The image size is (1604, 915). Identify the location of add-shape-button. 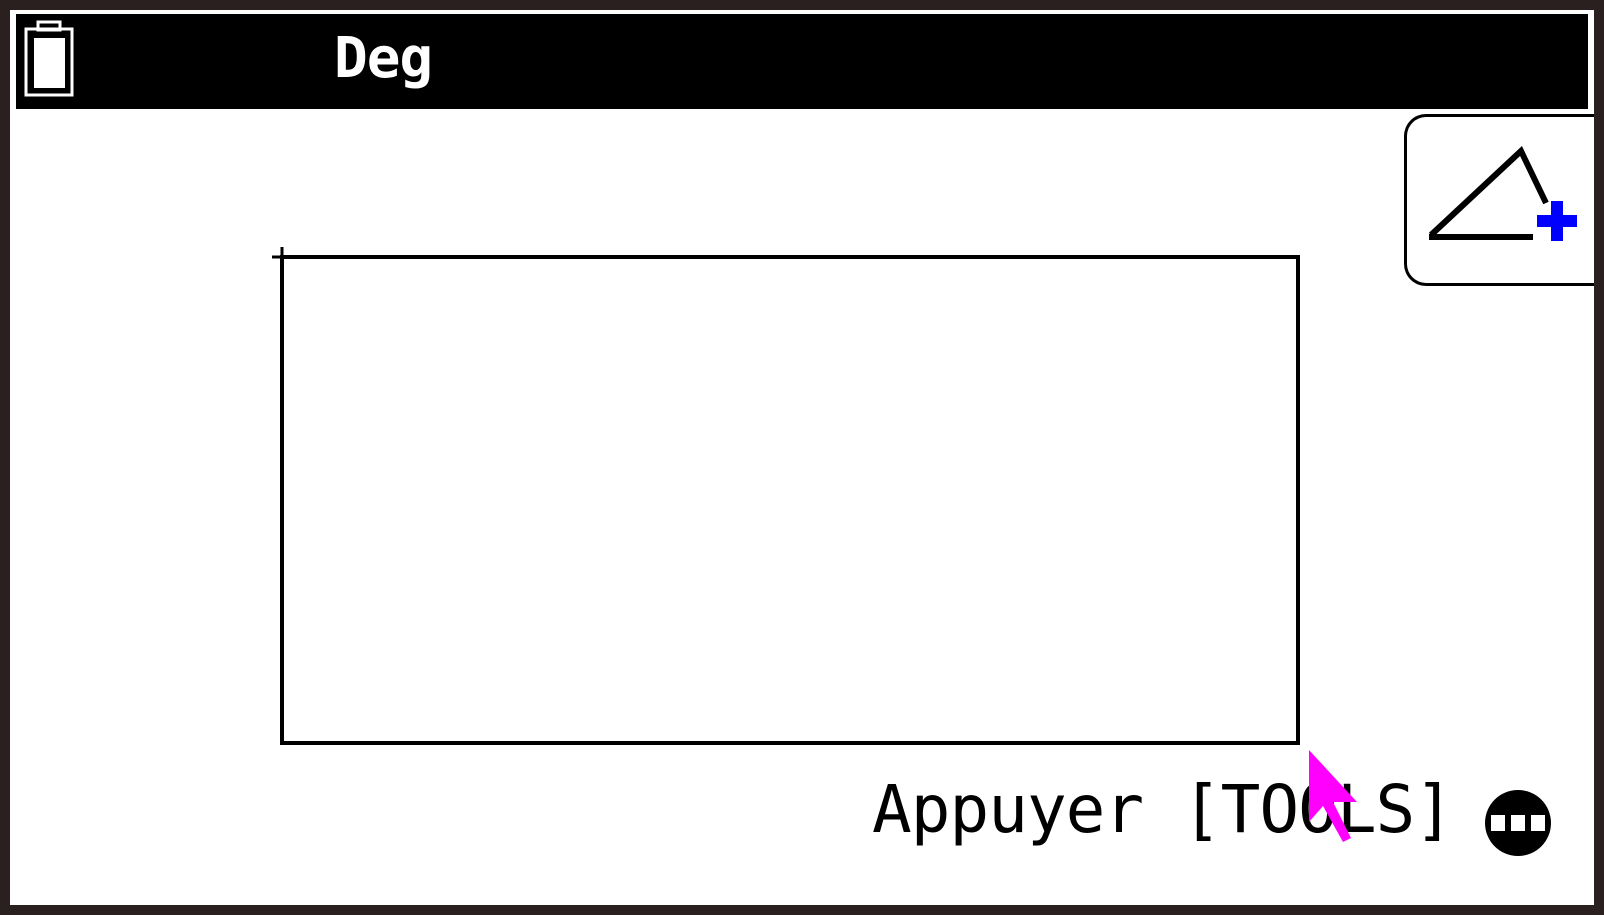
(1499, 200).